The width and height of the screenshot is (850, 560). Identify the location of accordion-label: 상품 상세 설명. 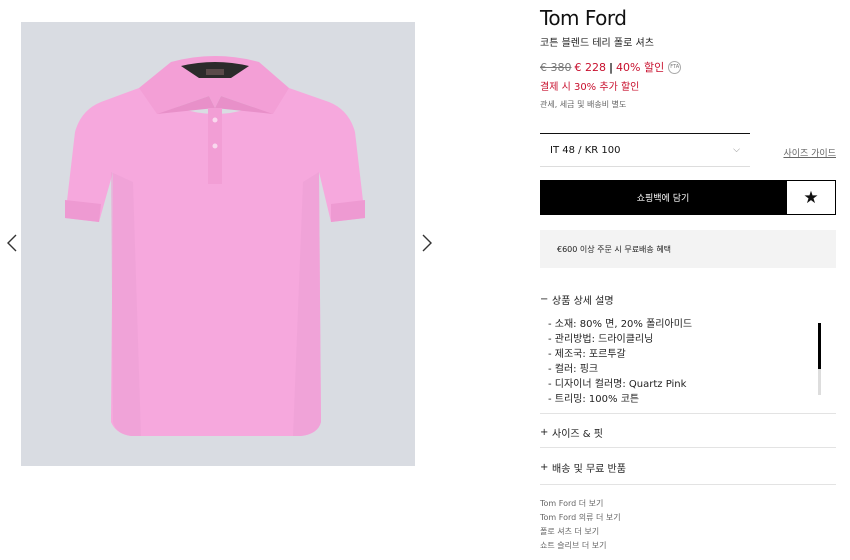
(583, 301).